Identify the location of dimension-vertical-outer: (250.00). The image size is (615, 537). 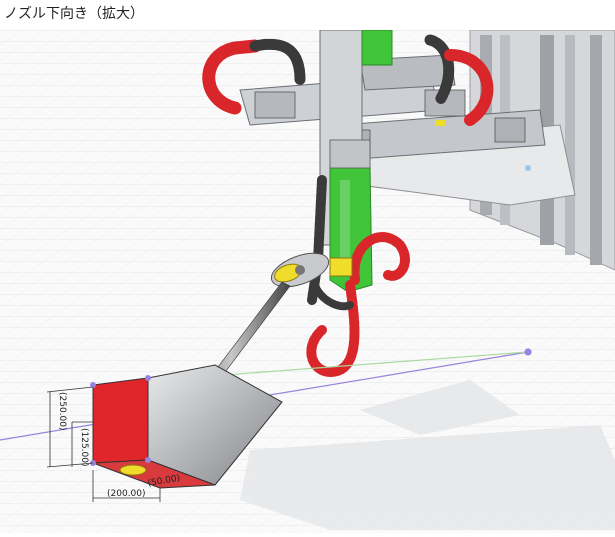
(62, 411).